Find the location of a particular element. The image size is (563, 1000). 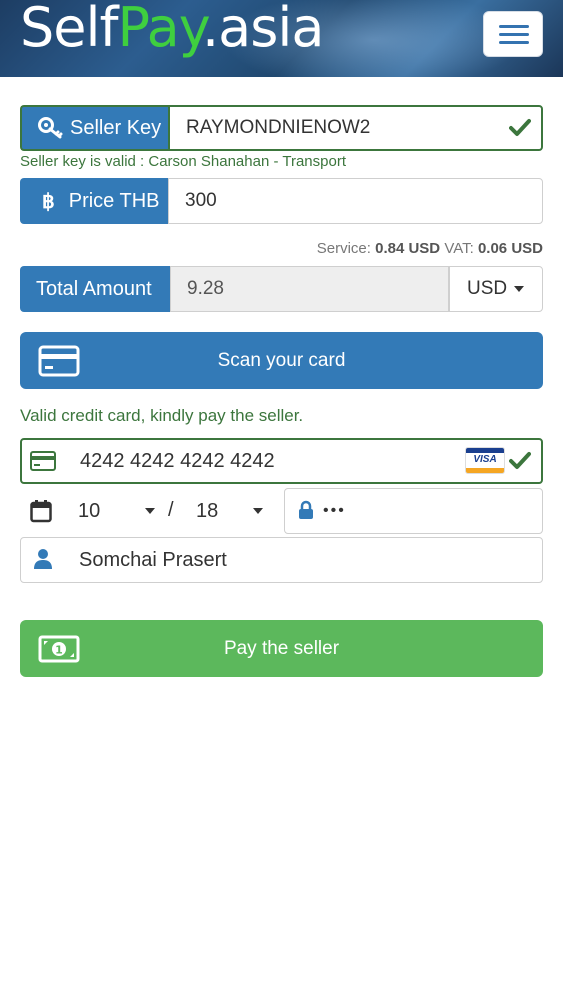

price-addon: ฿ Price THB is located at coordinates (94, 201).